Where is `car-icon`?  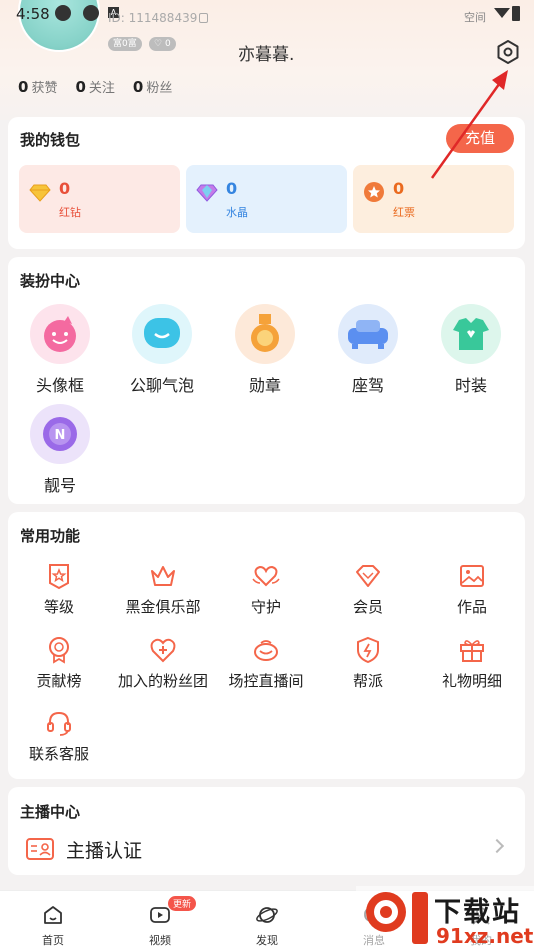 car-icon is located at coordinates (368, 334).